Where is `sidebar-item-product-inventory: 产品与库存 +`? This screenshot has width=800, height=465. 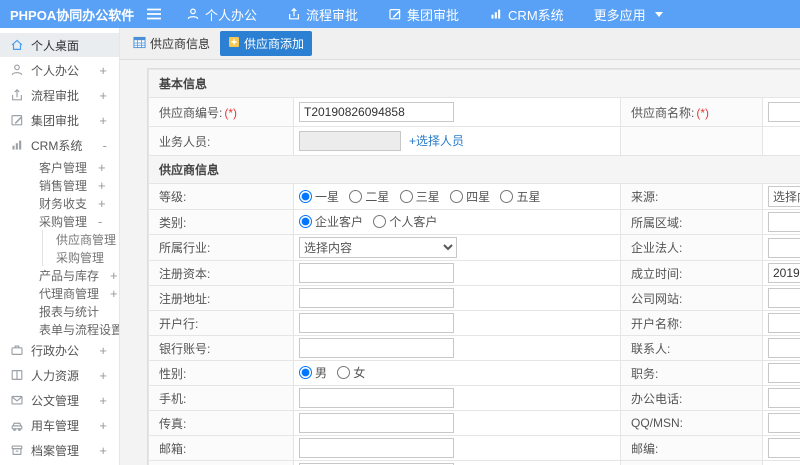 sidebar-item-product-inventory: 产品与库存 + is located at coordinates (59, 275).